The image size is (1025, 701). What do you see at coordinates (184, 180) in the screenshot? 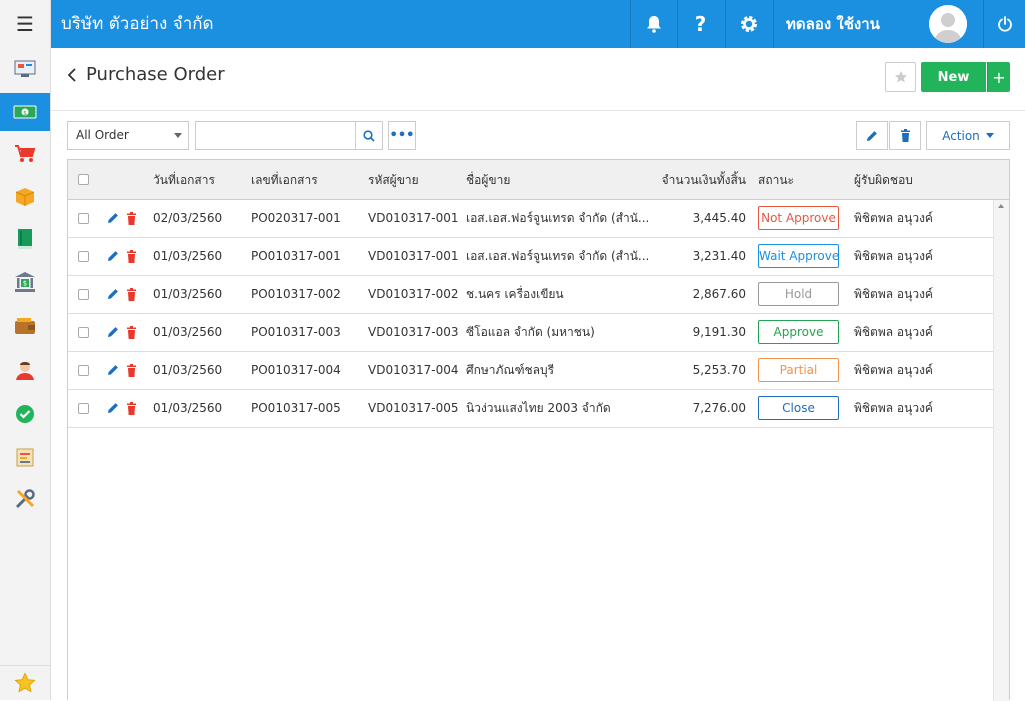
I see `column-header: วันที่เอกสาร` at bounding box center [184, 180].